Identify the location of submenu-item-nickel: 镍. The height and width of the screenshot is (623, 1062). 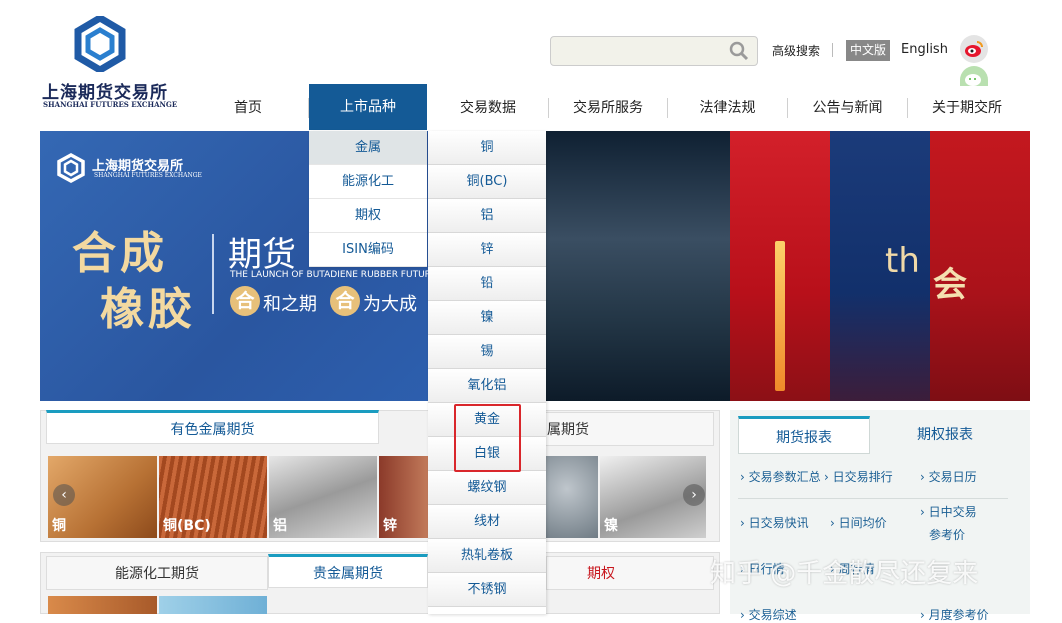
(487, 318).